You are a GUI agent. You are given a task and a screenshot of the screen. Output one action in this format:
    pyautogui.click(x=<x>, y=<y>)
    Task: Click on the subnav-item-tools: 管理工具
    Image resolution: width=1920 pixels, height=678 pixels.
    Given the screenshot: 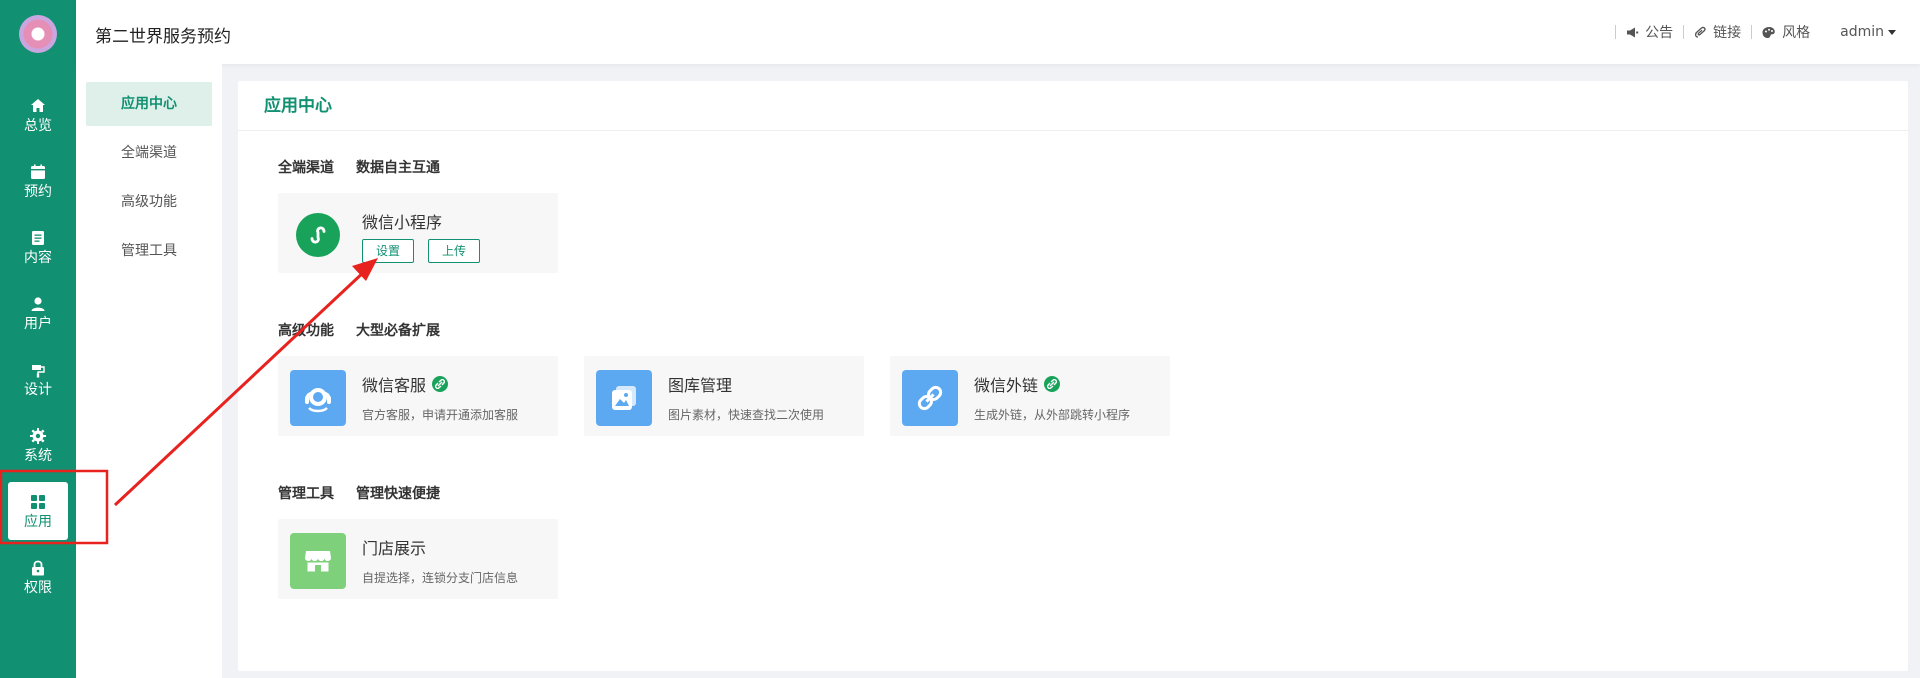 What is the action you would take?
    pyautogui.click(x=149, y=251)
    